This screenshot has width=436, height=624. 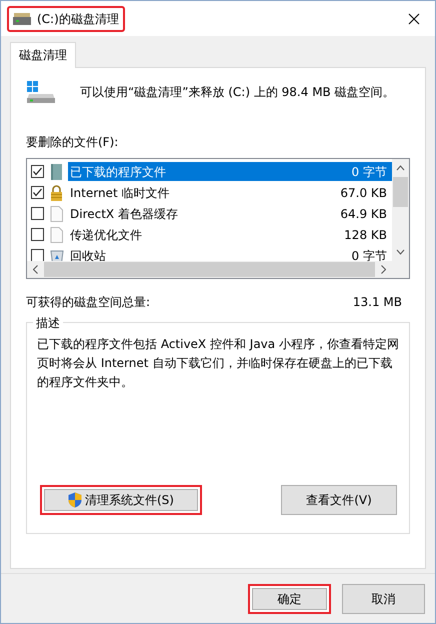 What do you see at coordinates (120, 193) in the screenshot?
I see `file-name: Internet 临时文件` at bounding box center [120, 193].